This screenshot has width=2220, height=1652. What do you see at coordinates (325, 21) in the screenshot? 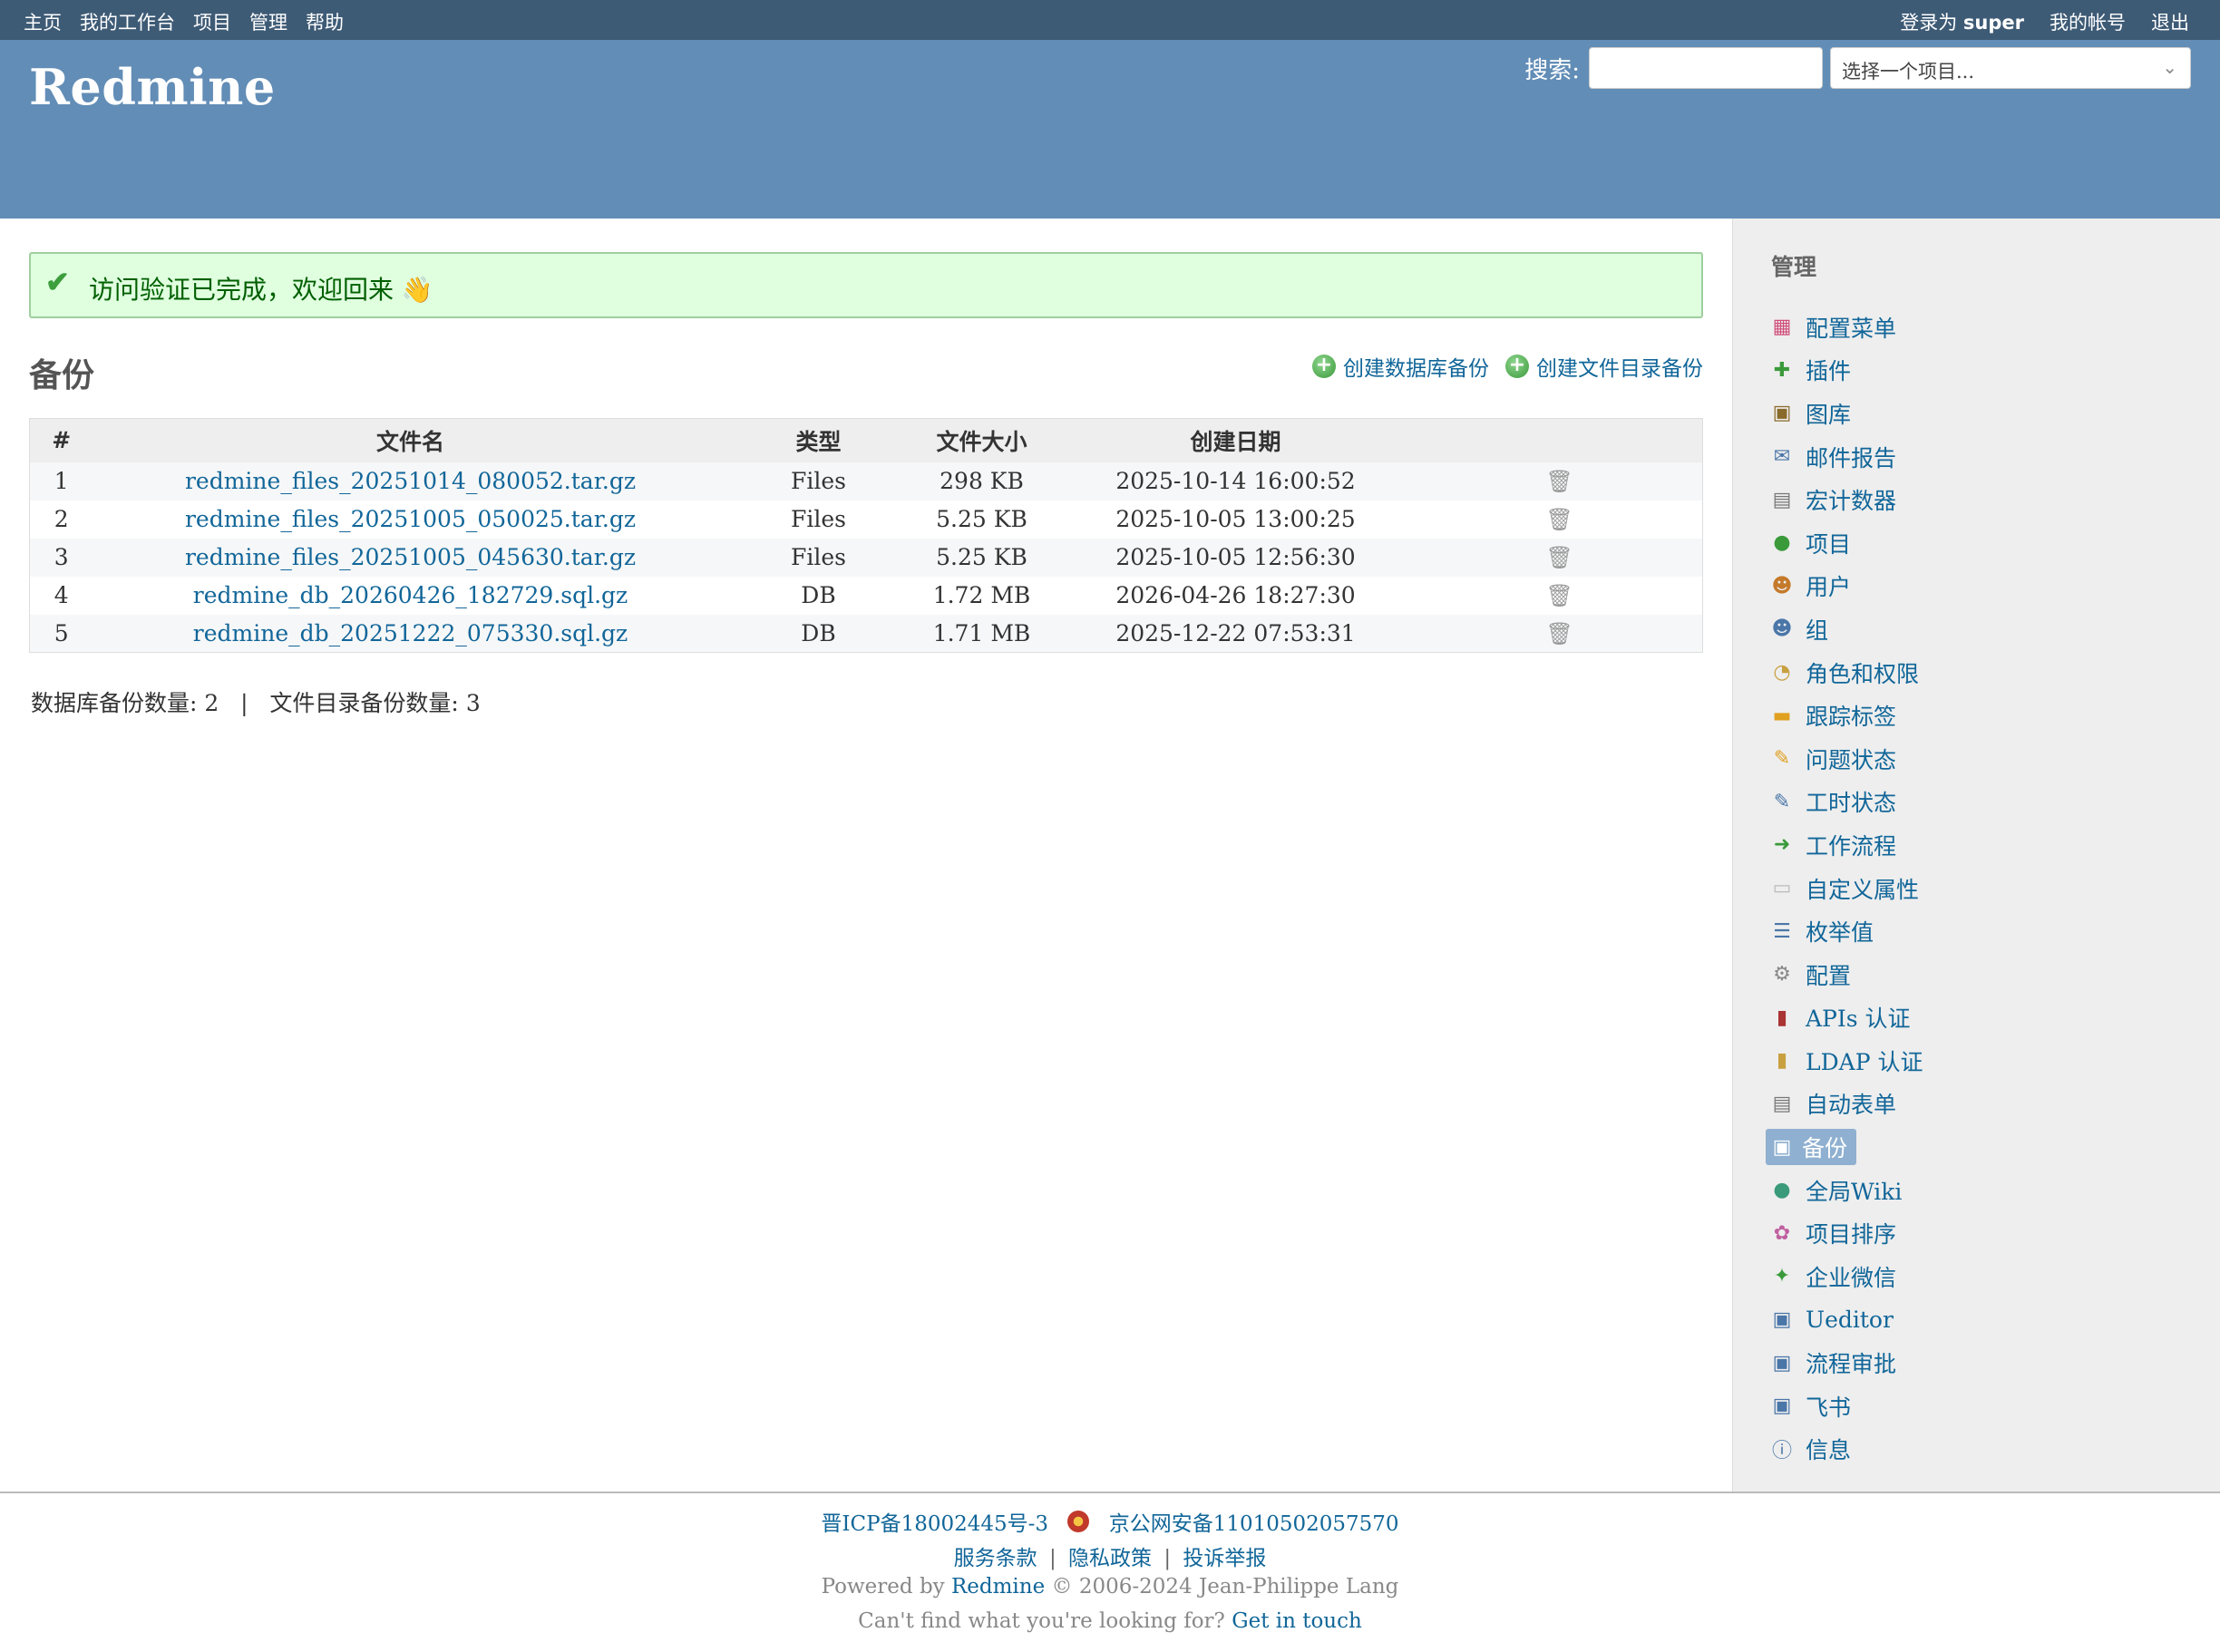
I see `top-menu-help: 帮助` at bounding box center [325, 21].